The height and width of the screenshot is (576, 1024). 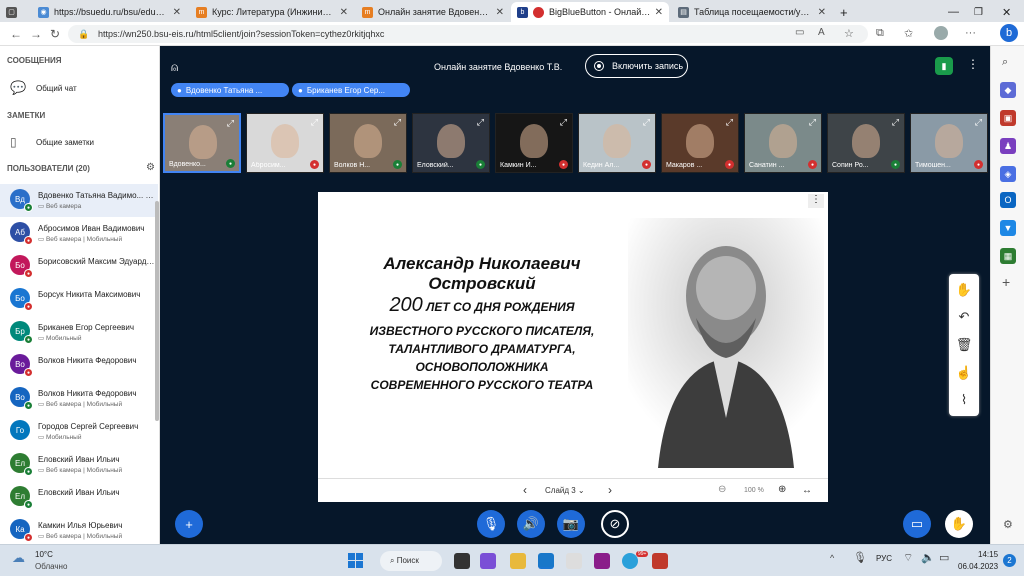 What do you see at coordinates (782, 489) in the screenshot?
I see `zoom-in-icon: ⊕` at bounding box center [782, 489].